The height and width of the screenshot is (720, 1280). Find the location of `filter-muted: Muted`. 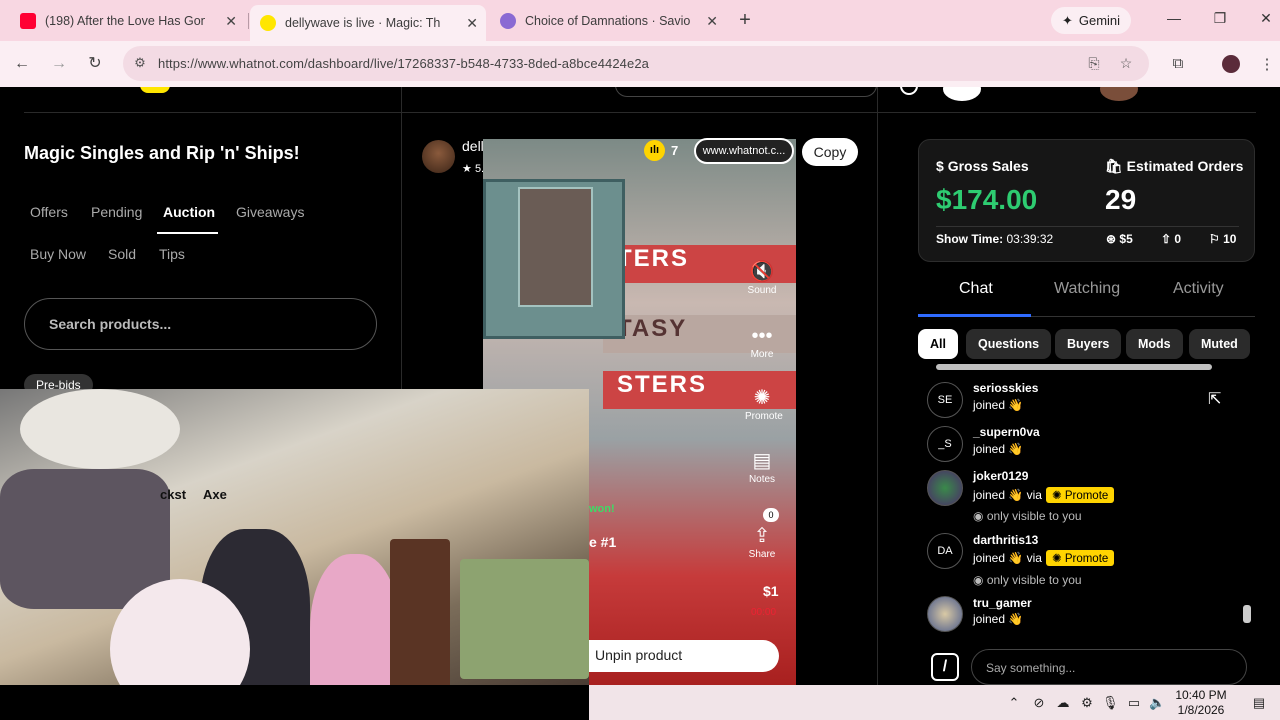

filter-muted: Muted is located at coordinates (1219, 344).